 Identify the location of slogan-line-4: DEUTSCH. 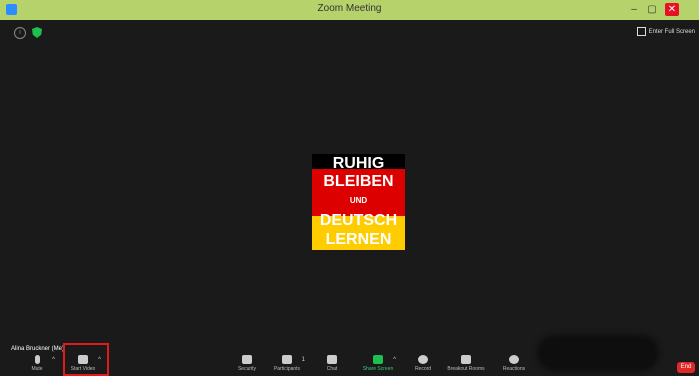
(358, 220).